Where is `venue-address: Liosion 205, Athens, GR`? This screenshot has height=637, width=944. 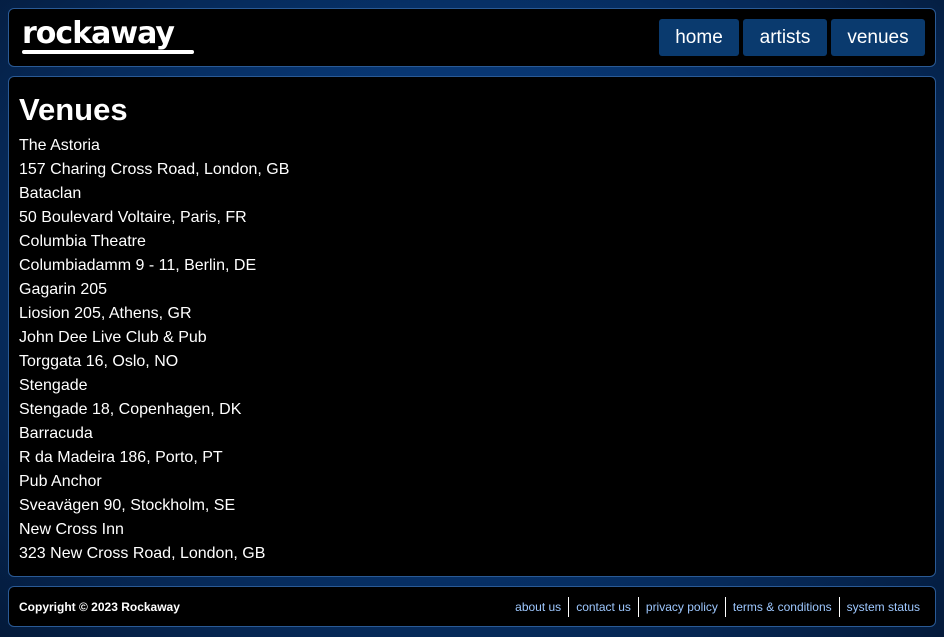 venue-address: Liosion 205, Athens, GR is located at coordinates (105, 313).